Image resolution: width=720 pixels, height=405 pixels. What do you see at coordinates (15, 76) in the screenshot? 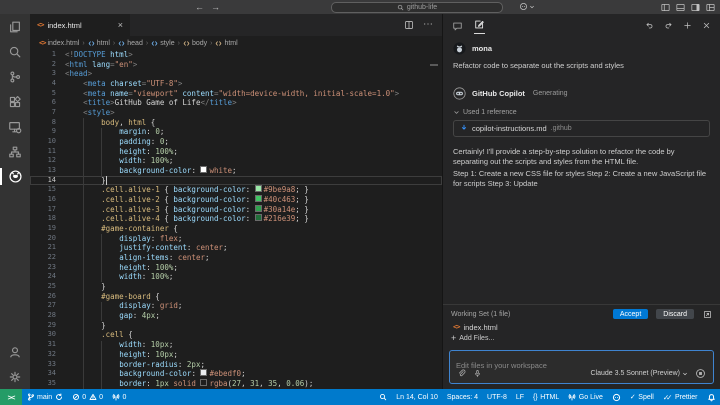
I see `sidebar-item-source-control` at bounding box center [15, 76].